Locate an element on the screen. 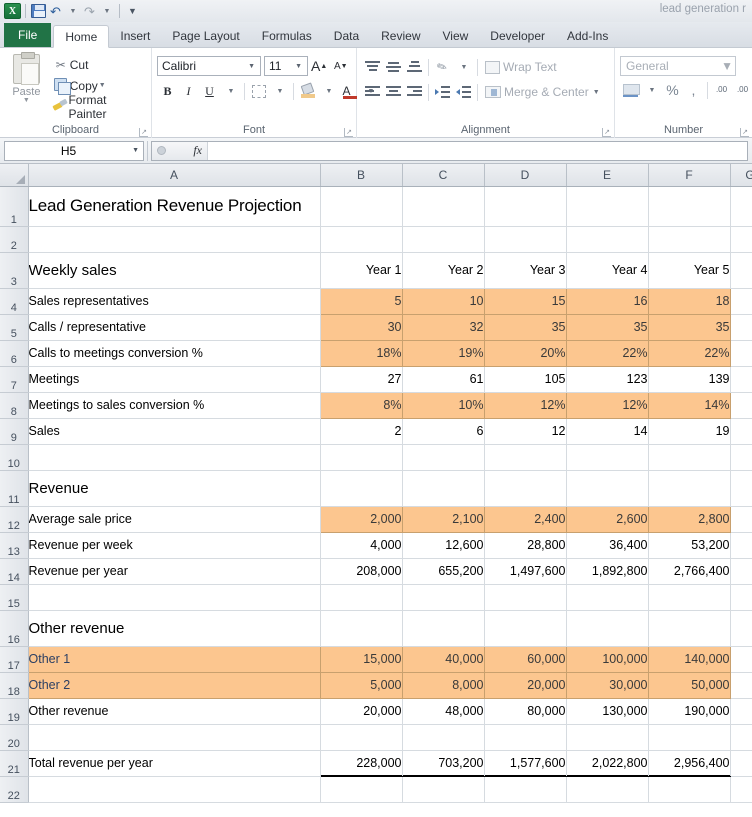 This screenshot has width=752, height=817. cell-B8: 8% is located at coordinates (361, 405).